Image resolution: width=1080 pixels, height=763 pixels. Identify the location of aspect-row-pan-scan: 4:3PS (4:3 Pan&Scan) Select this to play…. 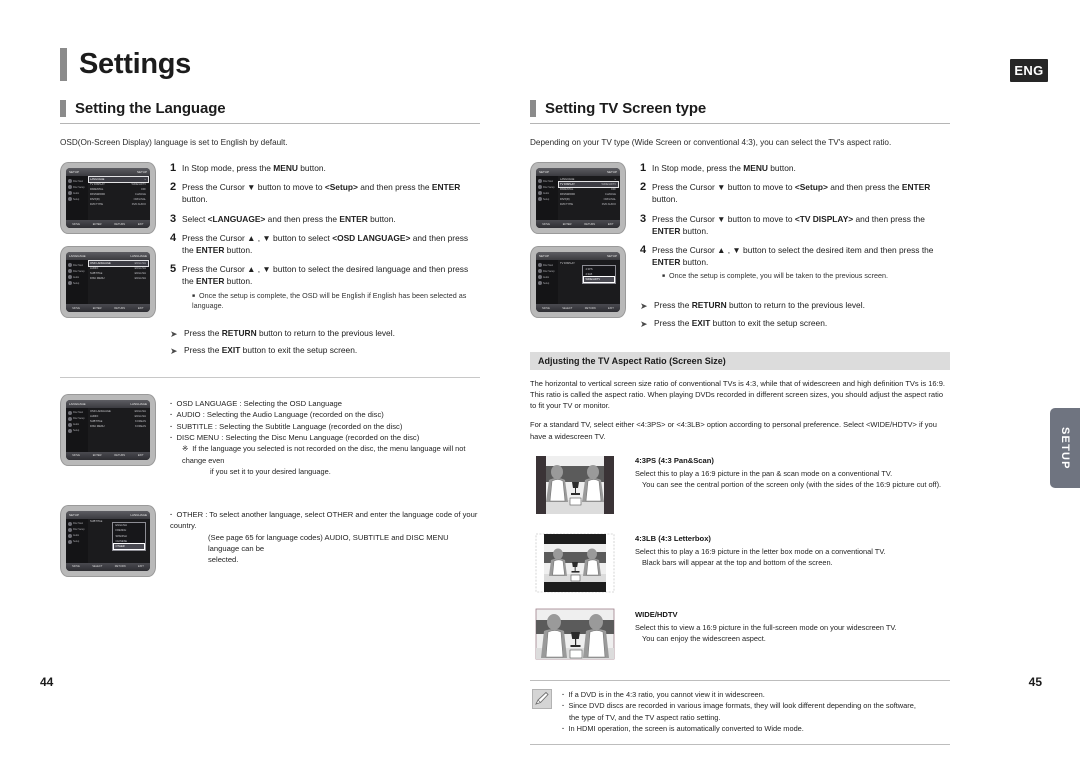
(740, 484).